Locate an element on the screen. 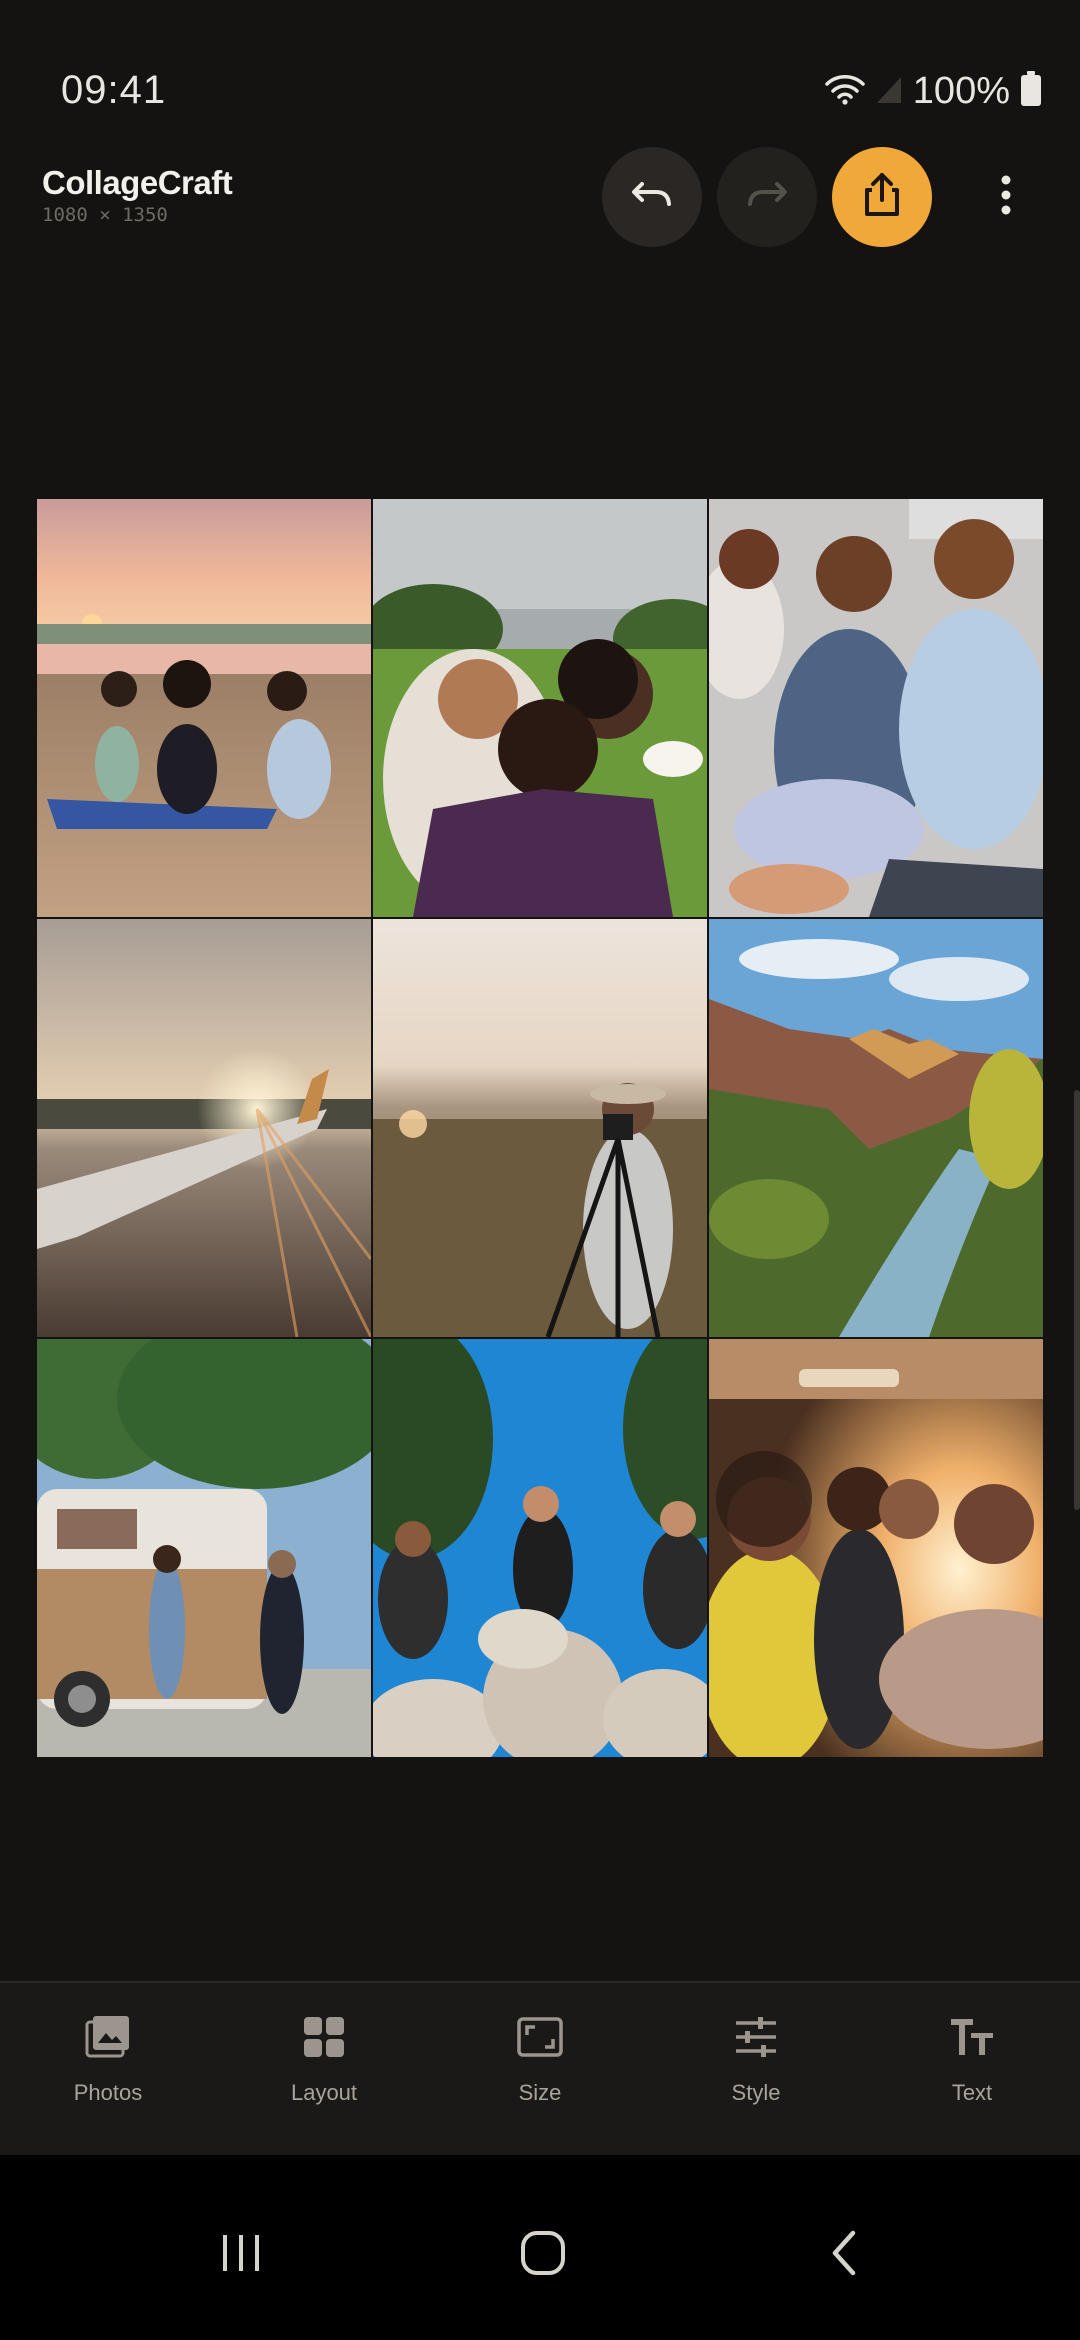 The height and width of the screenshot is (2340, 1080). more-vertical-icon is located at coordinates (1006, 197).